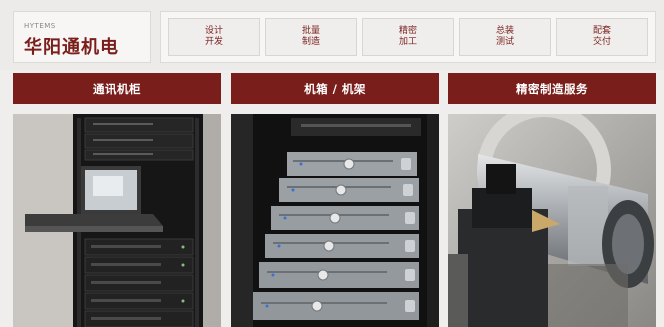  I want to click on nav-assembly-testing-button: 总装 测试, so click(505, 37).